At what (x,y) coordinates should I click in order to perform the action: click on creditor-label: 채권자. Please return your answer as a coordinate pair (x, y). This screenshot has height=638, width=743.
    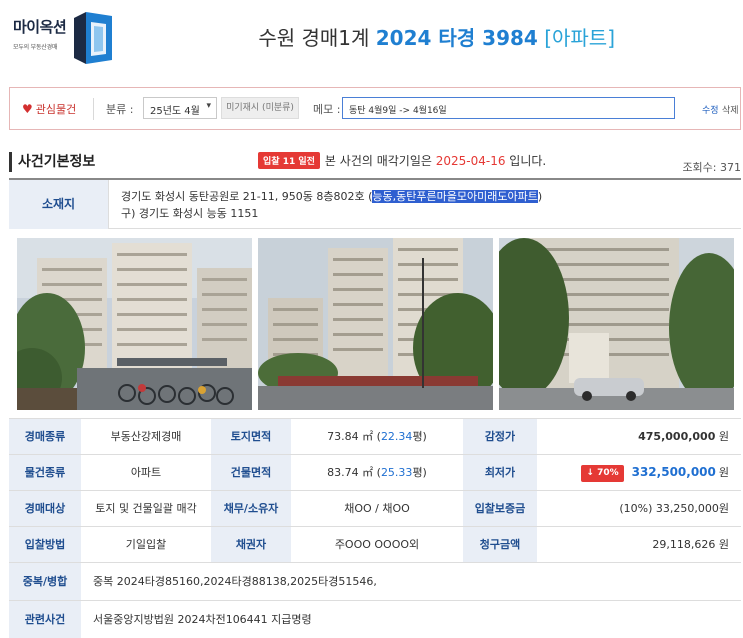
    Looking at the image, I should click on (251, 544).